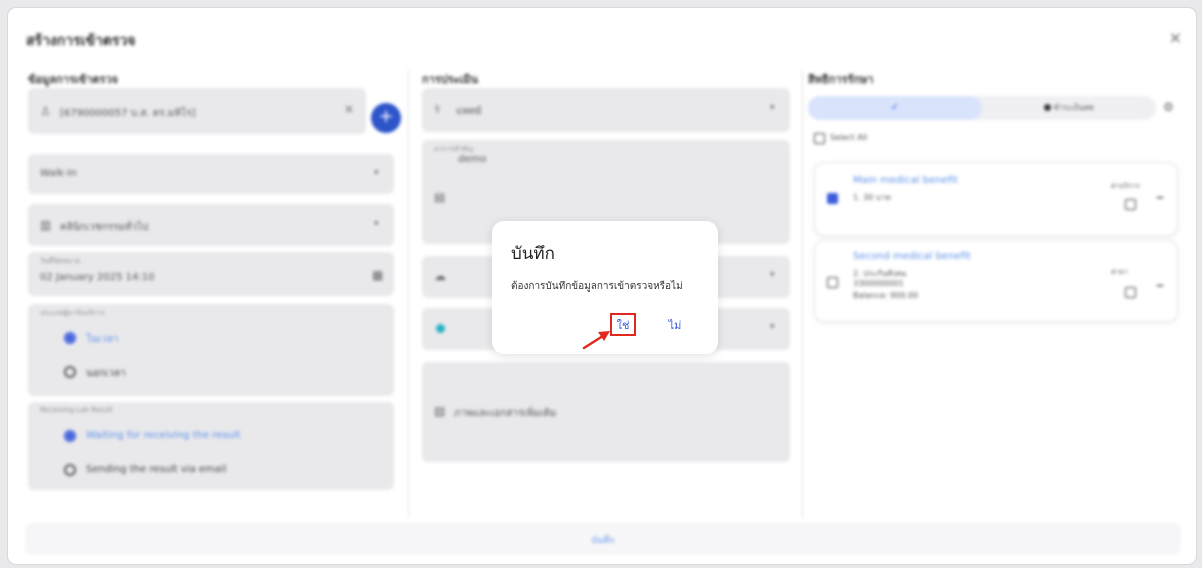 Image resolution: width=1202 pixels, height=568 pixels. I want to click on settings-icon: ⚙, so click(1168, 107).